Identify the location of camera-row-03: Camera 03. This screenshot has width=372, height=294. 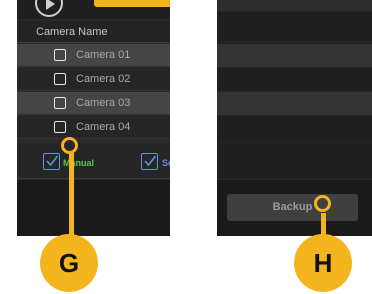
(93, 103).